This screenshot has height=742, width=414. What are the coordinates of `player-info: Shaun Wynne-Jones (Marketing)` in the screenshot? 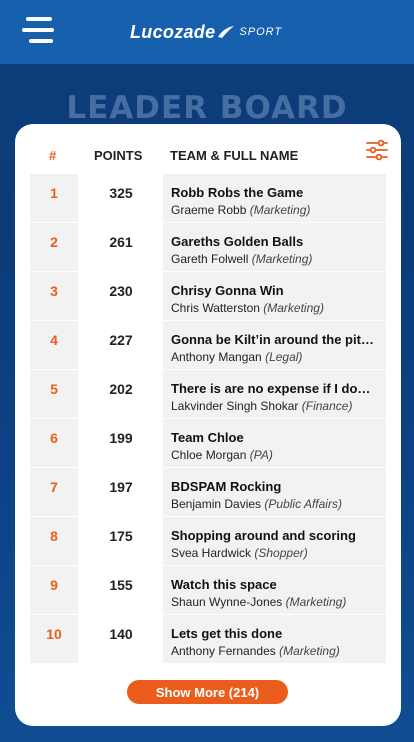 It's located at (278, 602).